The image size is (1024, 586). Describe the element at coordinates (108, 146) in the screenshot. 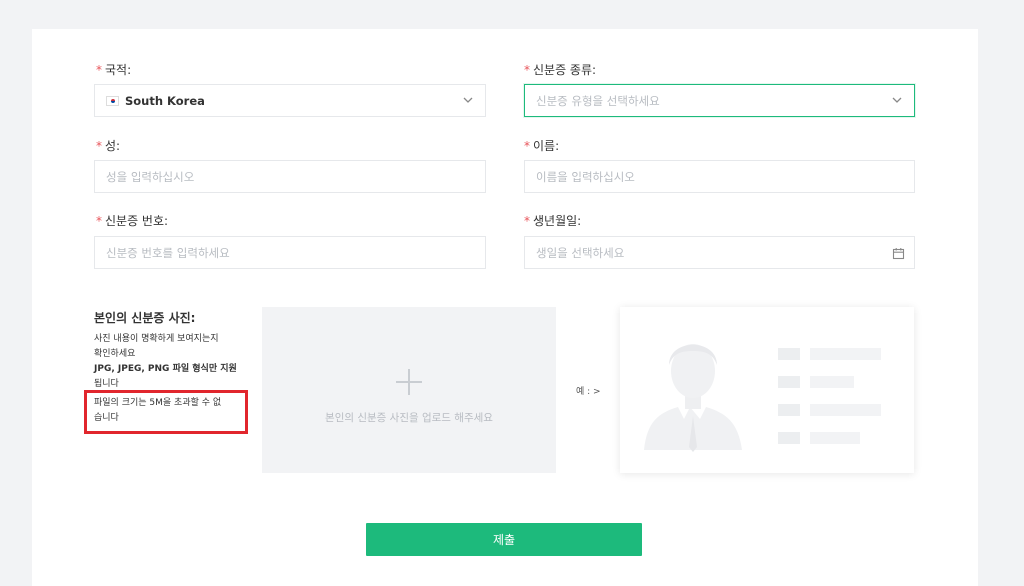

I see `last-name-label: * 성:` at that location.